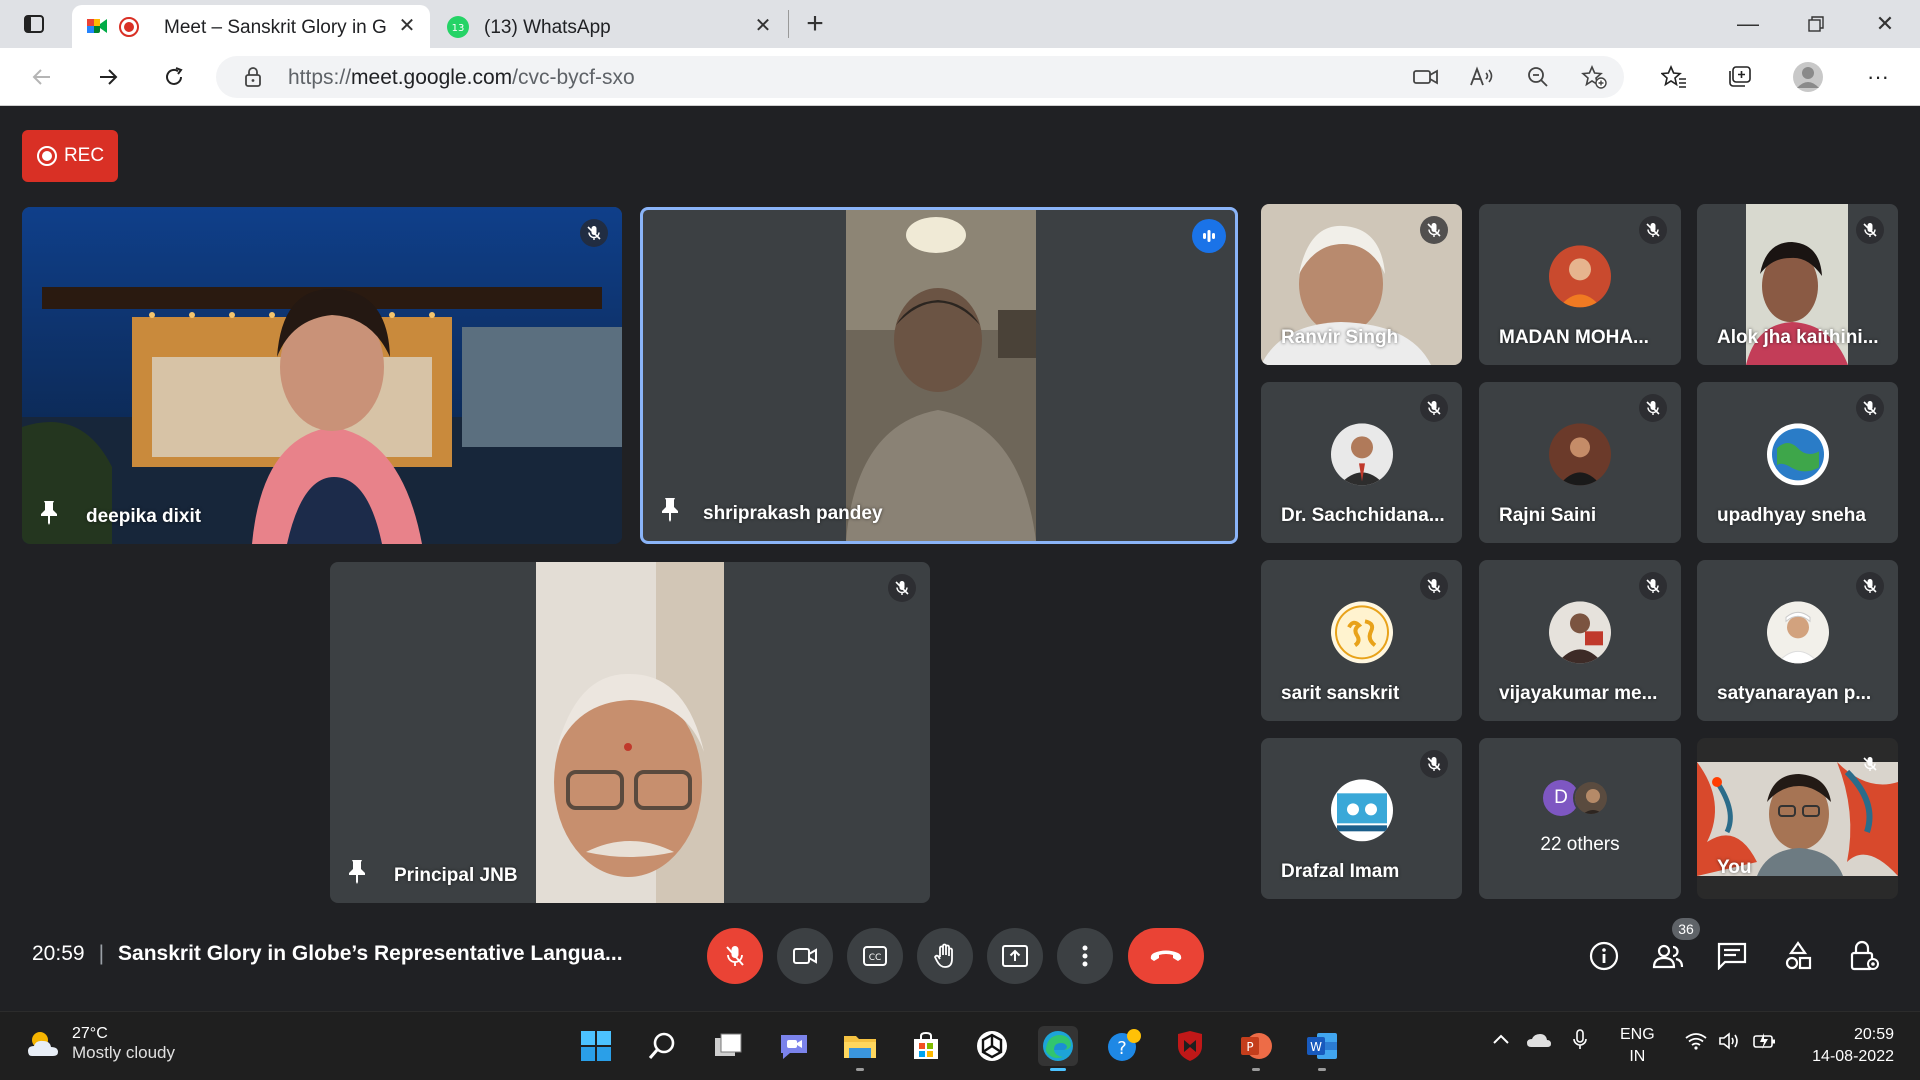  I want to click on camera-toggle-button, so click(805, 956).